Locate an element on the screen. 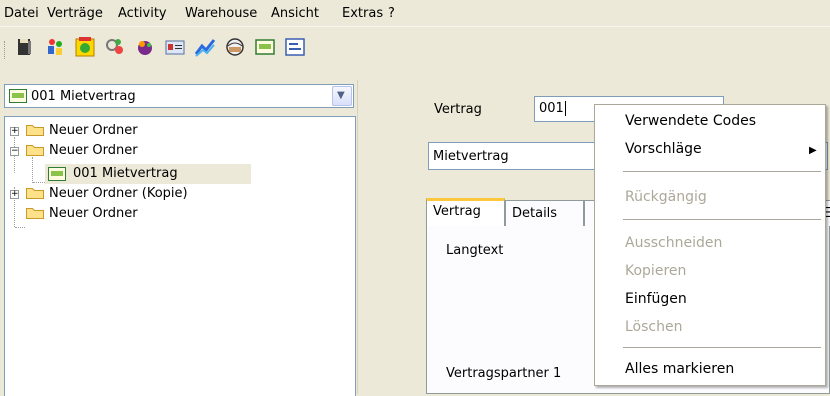 The image size is (830, 396). menuitem-einfuegen: Einfügen is located at coordinates (656, 299).